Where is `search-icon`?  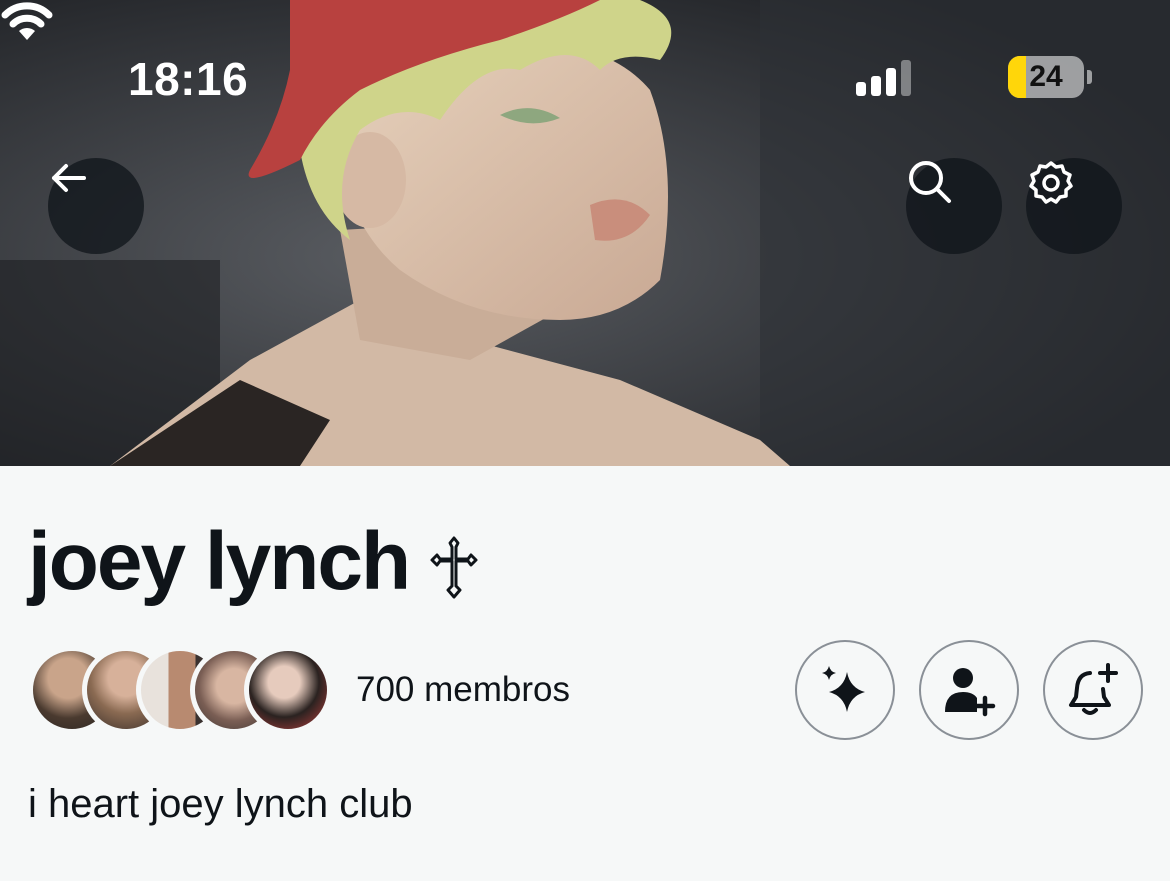 search-icon is located at coordinates (930, 182).